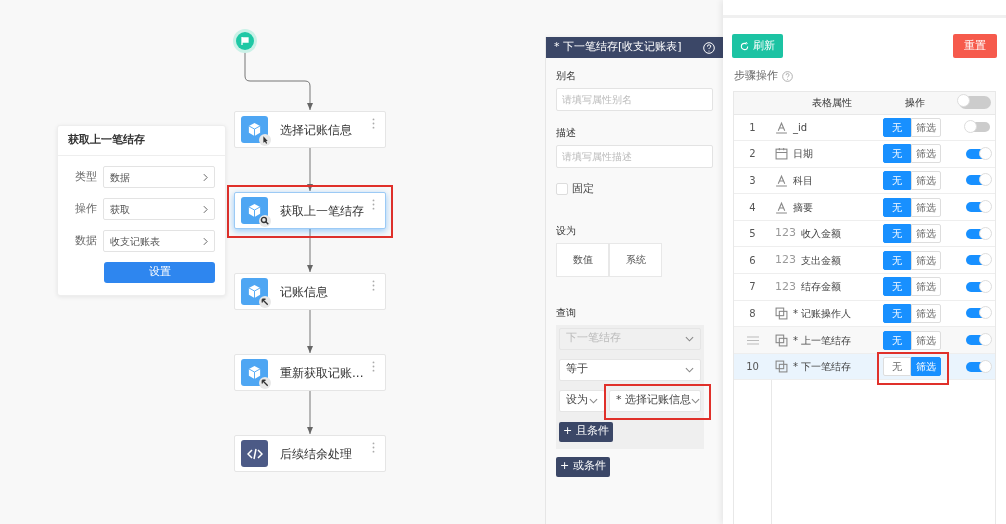 The width and height of the screenshot is (1006, 524). What do you see at coordinates (566, 312) in the screenshot?
I see `field-label: 查询` at bounding box center [566, 312].